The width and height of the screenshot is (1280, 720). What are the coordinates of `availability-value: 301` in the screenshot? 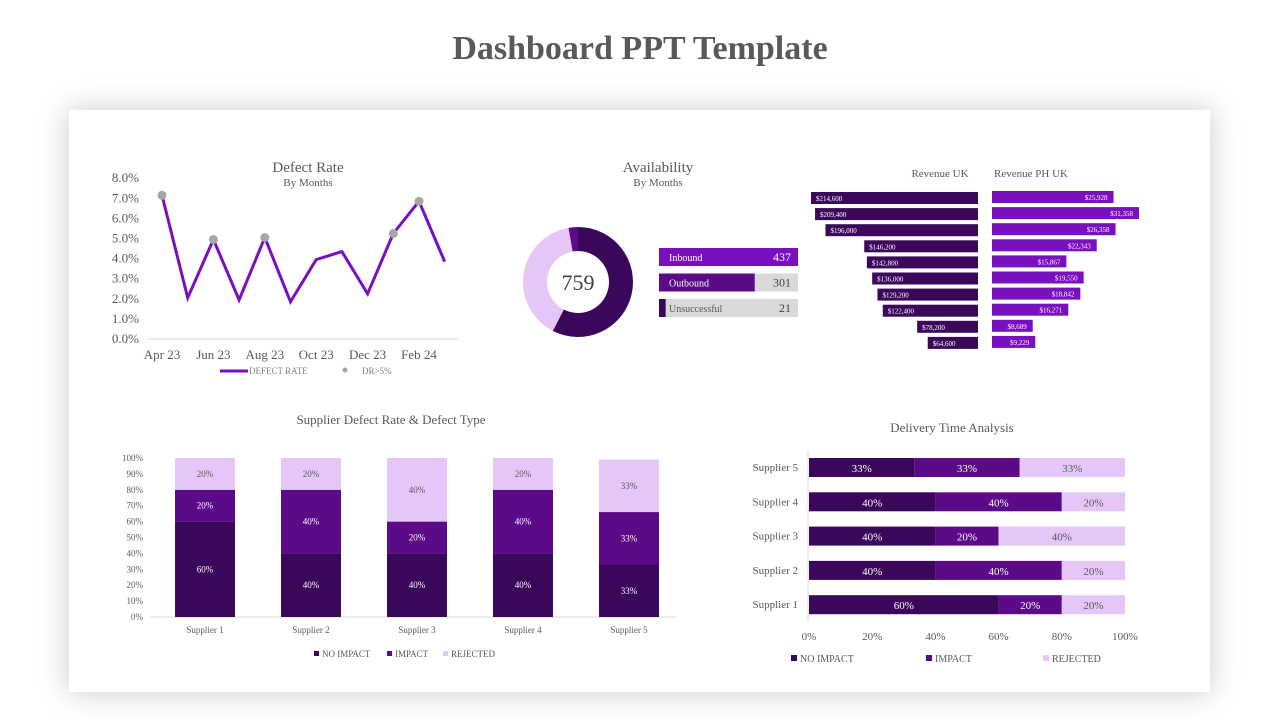 It's located at (782, 283).